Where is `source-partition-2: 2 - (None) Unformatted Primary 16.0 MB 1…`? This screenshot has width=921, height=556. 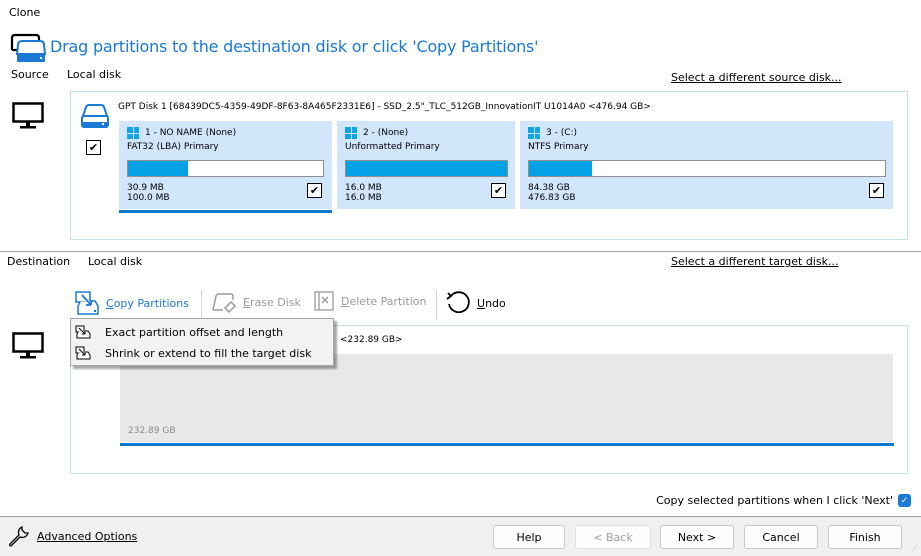
source-partition-2: 2 - (None) Unformatted Primary 16.0 MB 1… is located at coordinates (426, 165).